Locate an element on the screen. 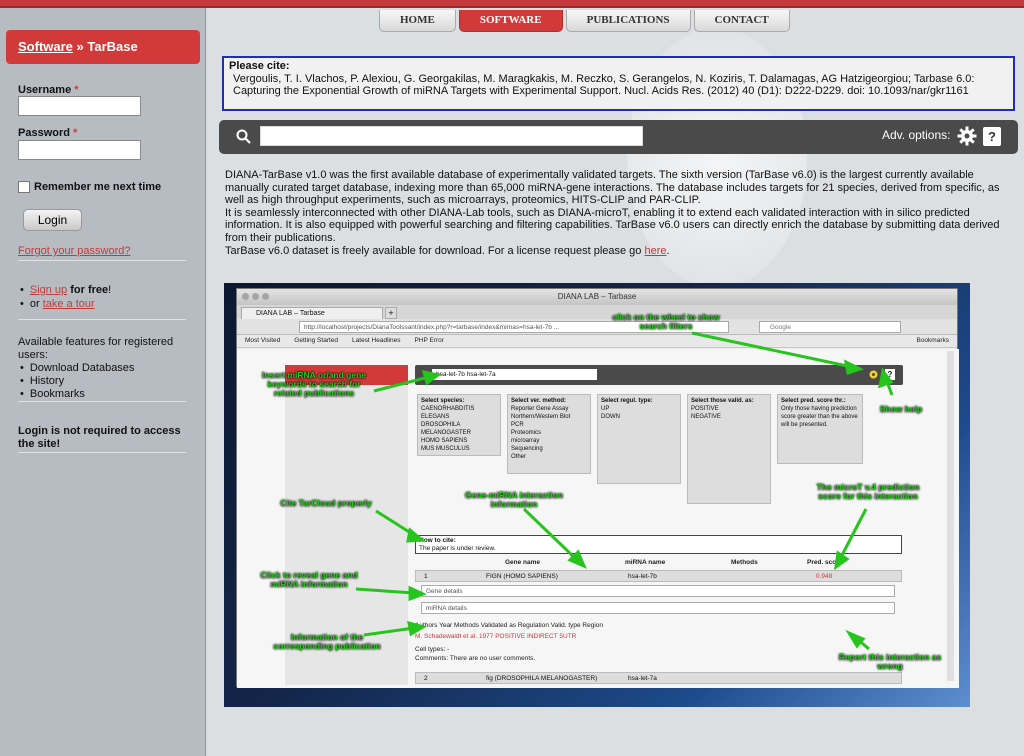  nav-tab-home: HOME is located at coordinates (417, 21).